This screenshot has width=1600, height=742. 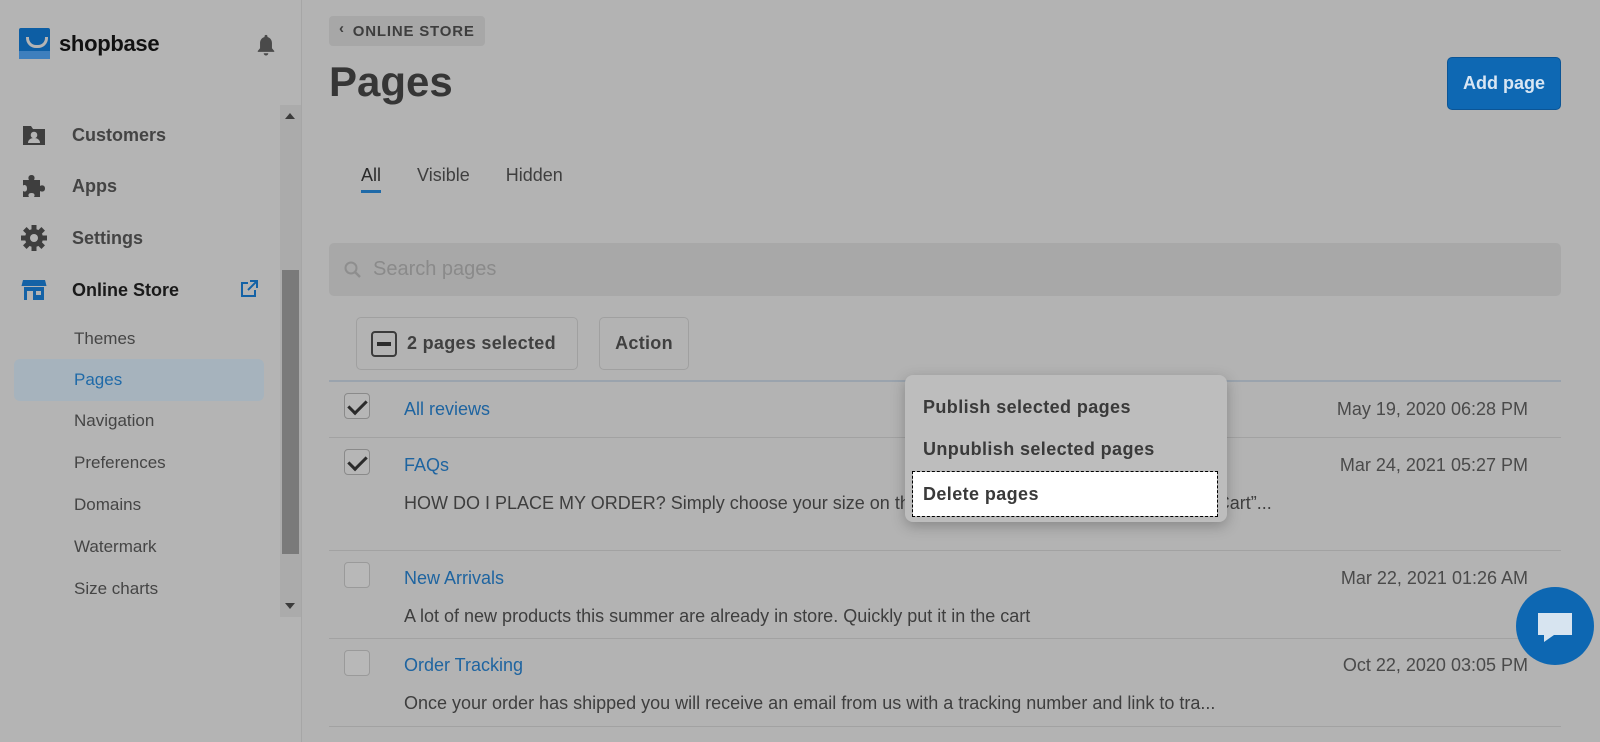 I want to click on menu-item-publish: Publish selected pages, so click(x=1066, y=407).